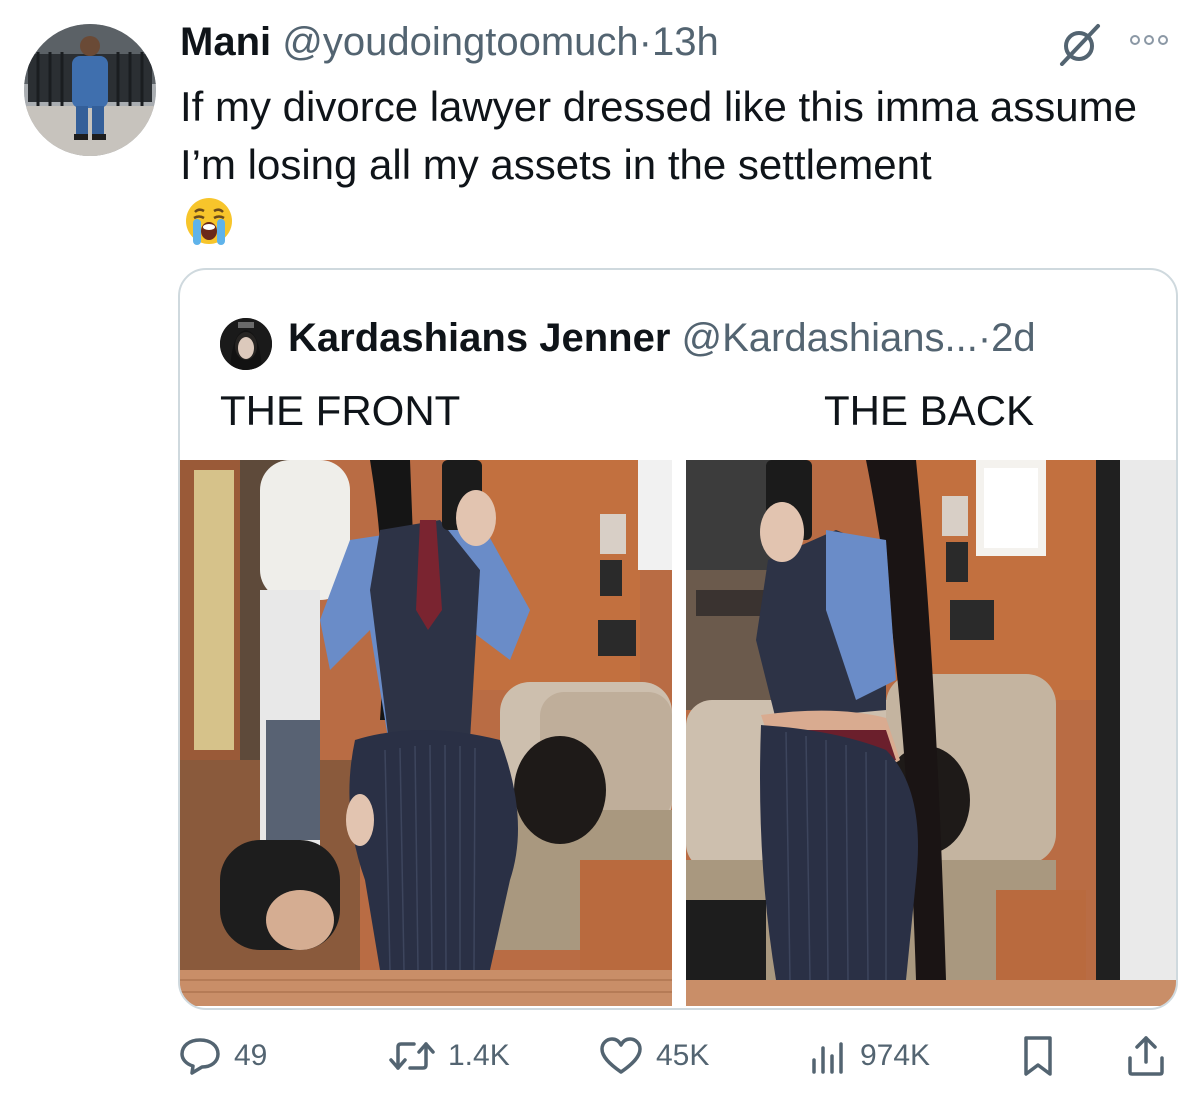 The image size is (1200, 1105). I want to click on share-button, so click(1146, 1056).